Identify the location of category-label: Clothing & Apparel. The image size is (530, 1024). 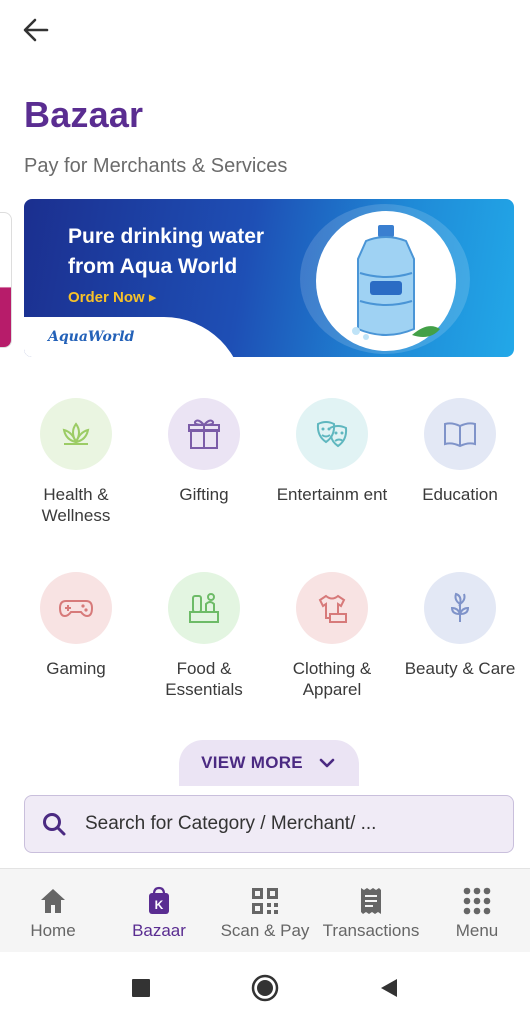
(332, 679).